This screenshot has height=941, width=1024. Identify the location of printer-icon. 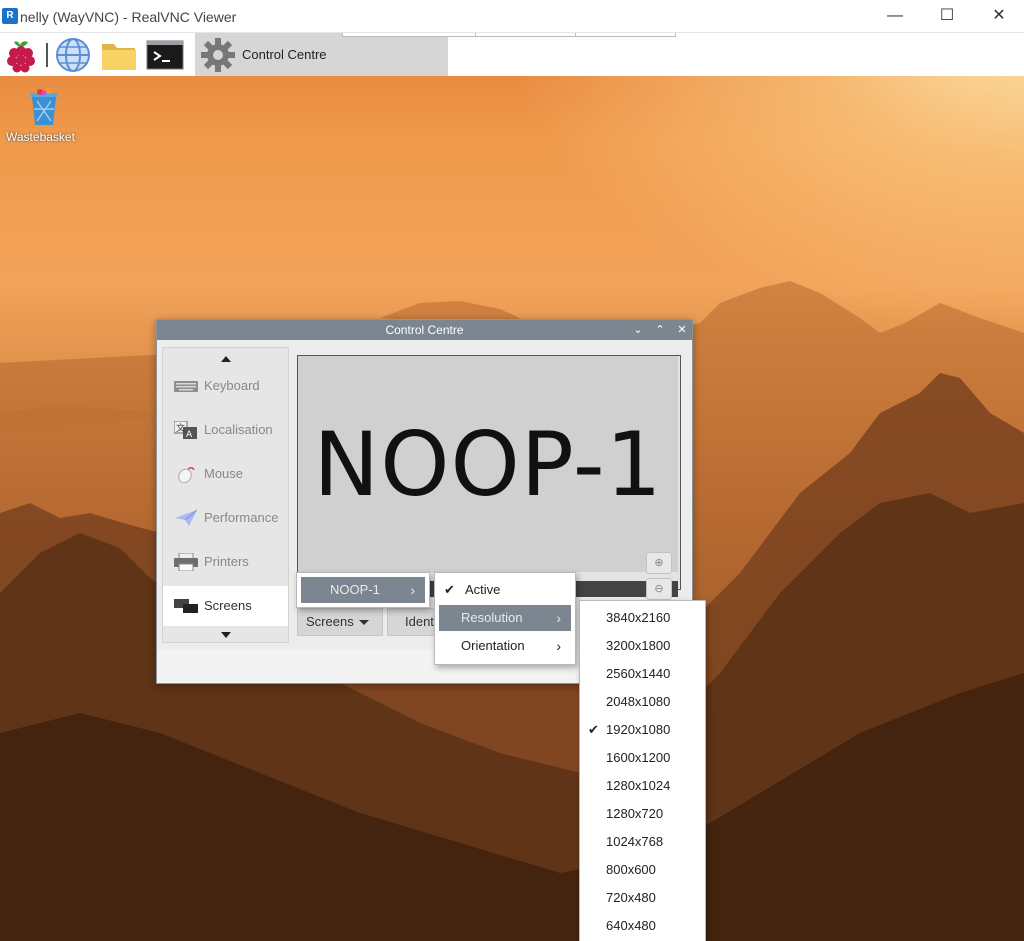
(186, 562).